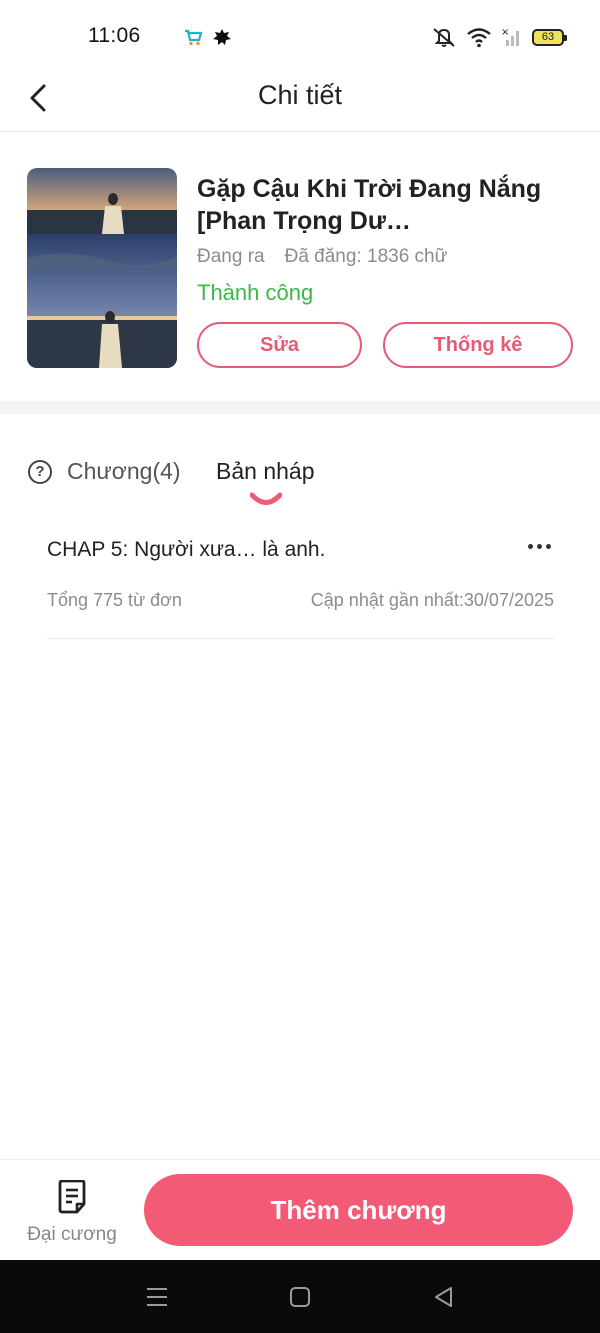 This screenshot has width=600, height=1333. I want to click on draft-word-count: Tổng 775 từ đơn, so click(114, 600).